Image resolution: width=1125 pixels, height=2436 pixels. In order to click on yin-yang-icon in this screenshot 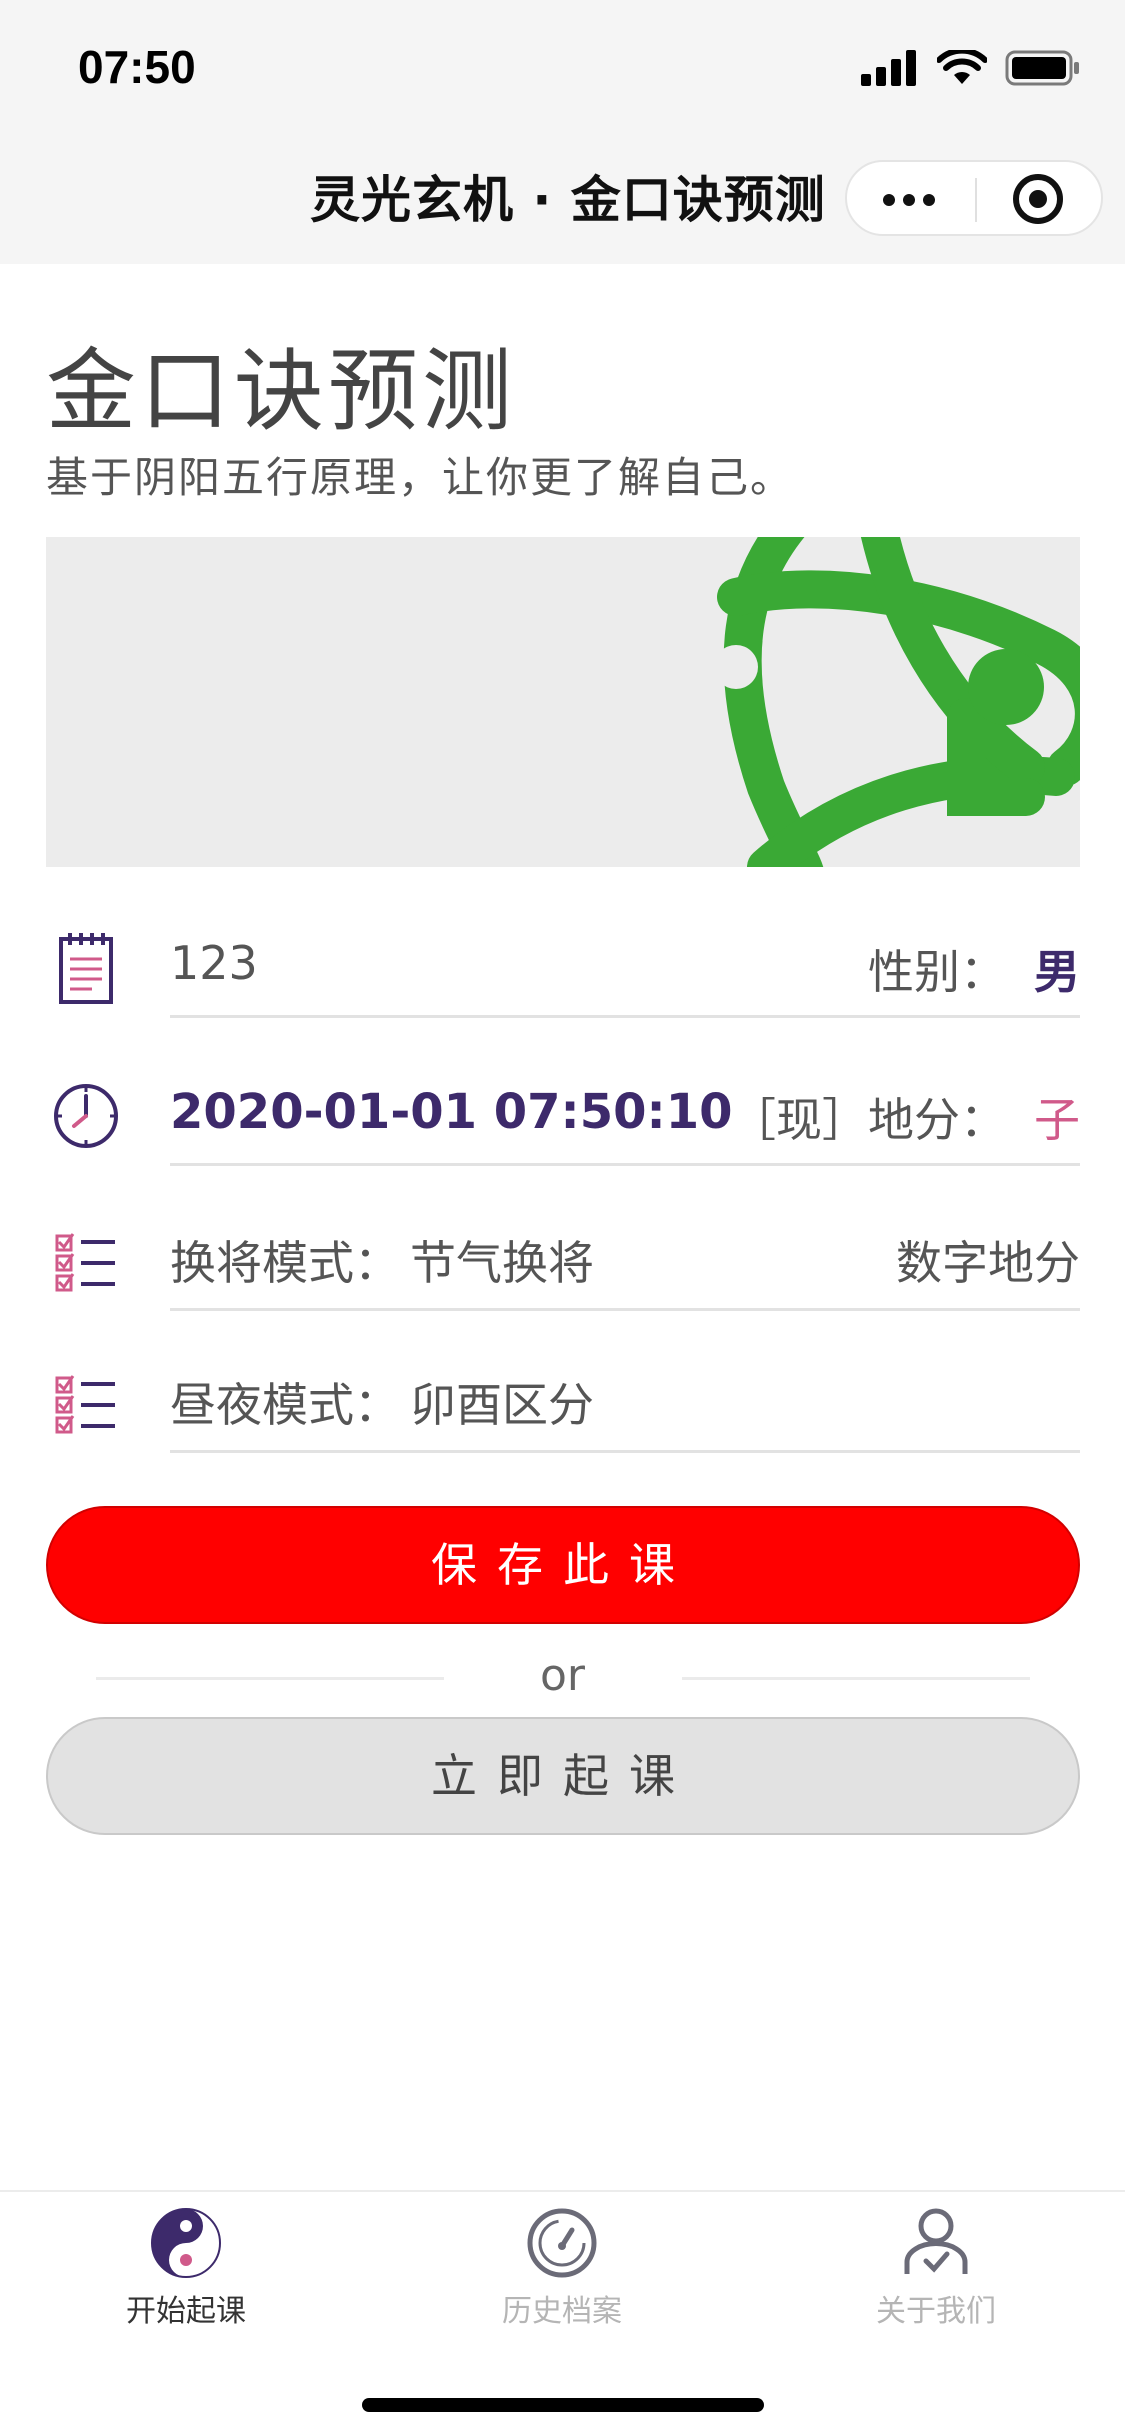, I will do `click(186, 2243)`.